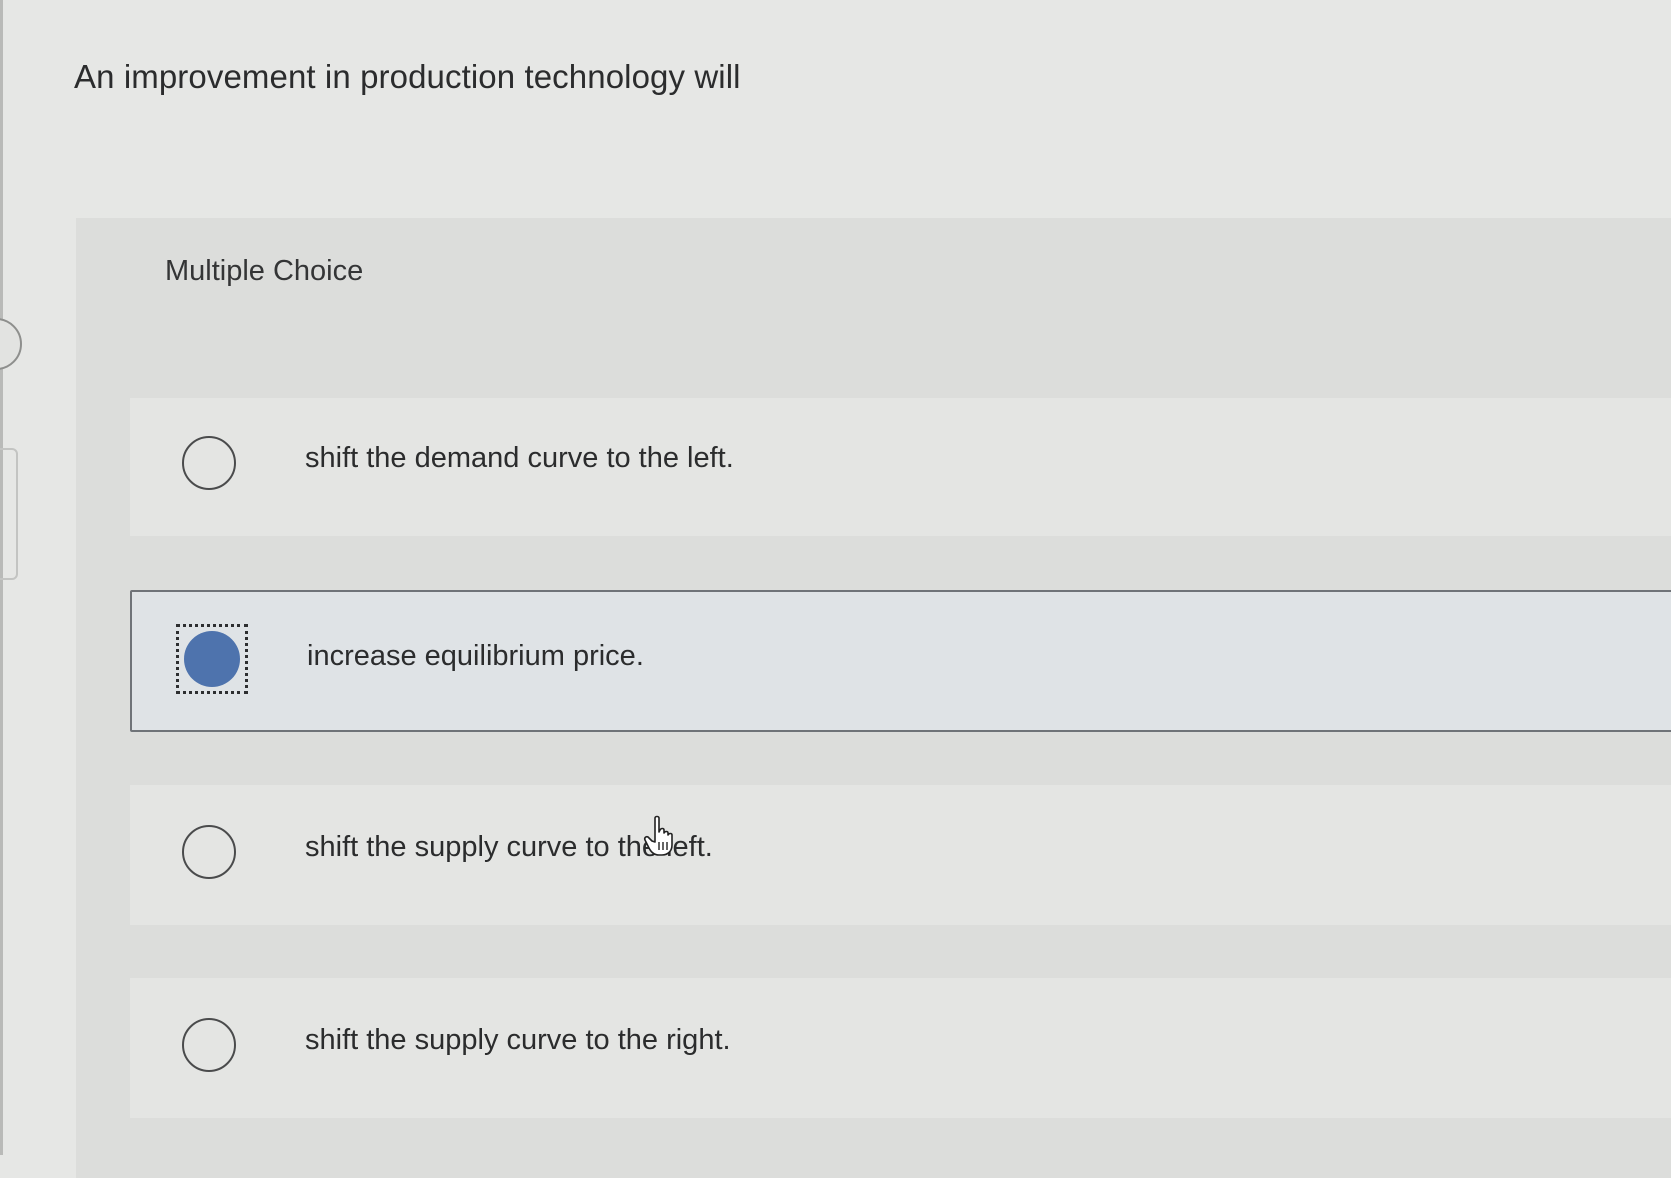 The width and height of the screenshot is (1671, 1178). I want to click on radio-button-selected, so click(212, 659).